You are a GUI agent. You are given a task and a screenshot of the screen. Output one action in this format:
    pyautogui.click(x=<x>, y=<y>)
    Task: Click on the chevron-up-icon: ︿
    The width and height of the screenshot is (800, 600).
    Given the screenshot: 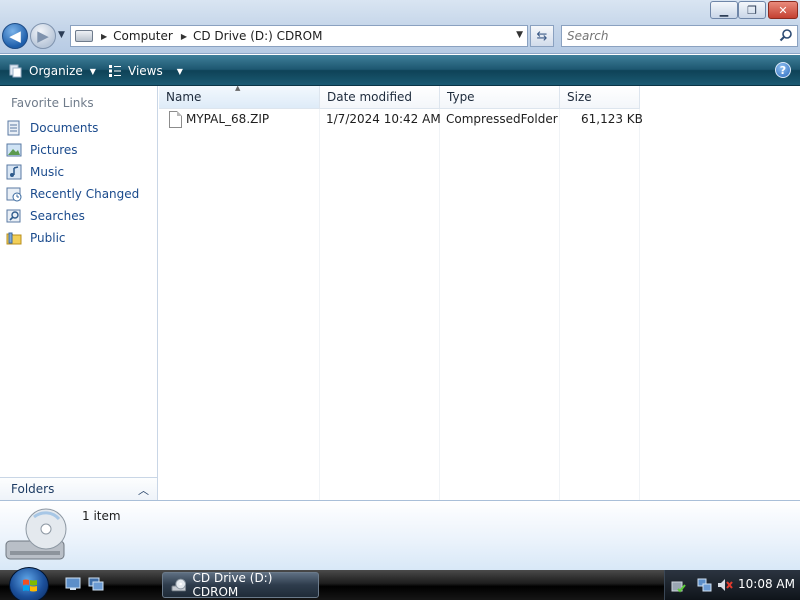 What is the action you would take?
    pyautogui.click(x=143, y=490)
    